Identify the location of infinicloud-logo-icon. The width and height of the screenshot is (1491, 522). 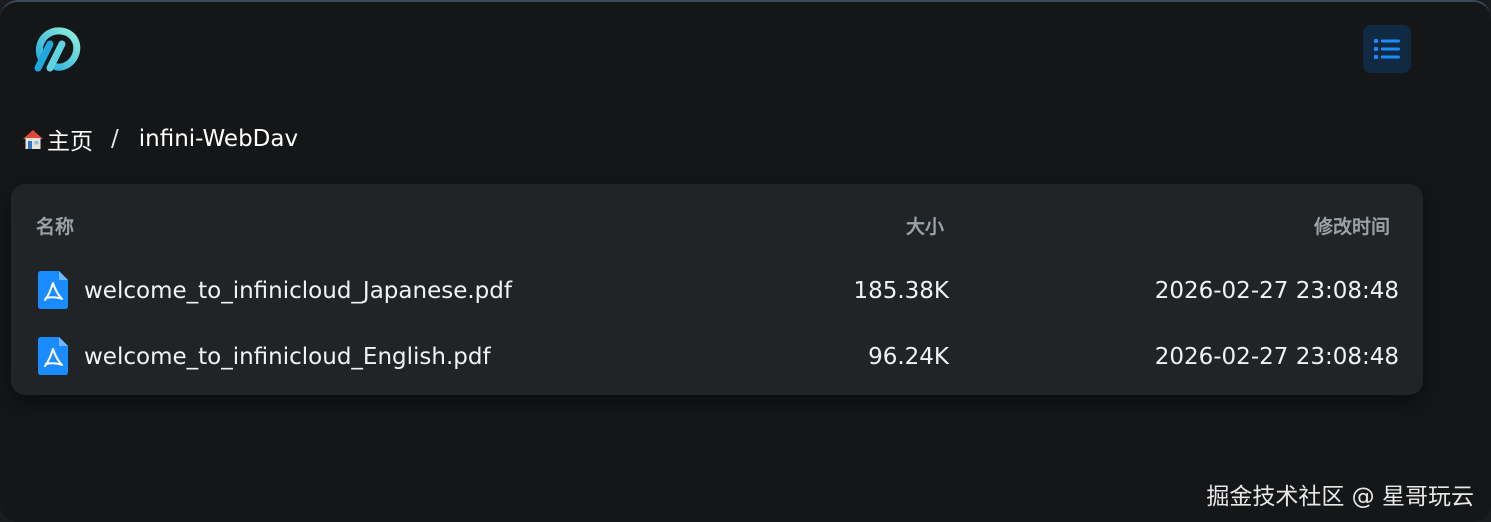
(56, 50).